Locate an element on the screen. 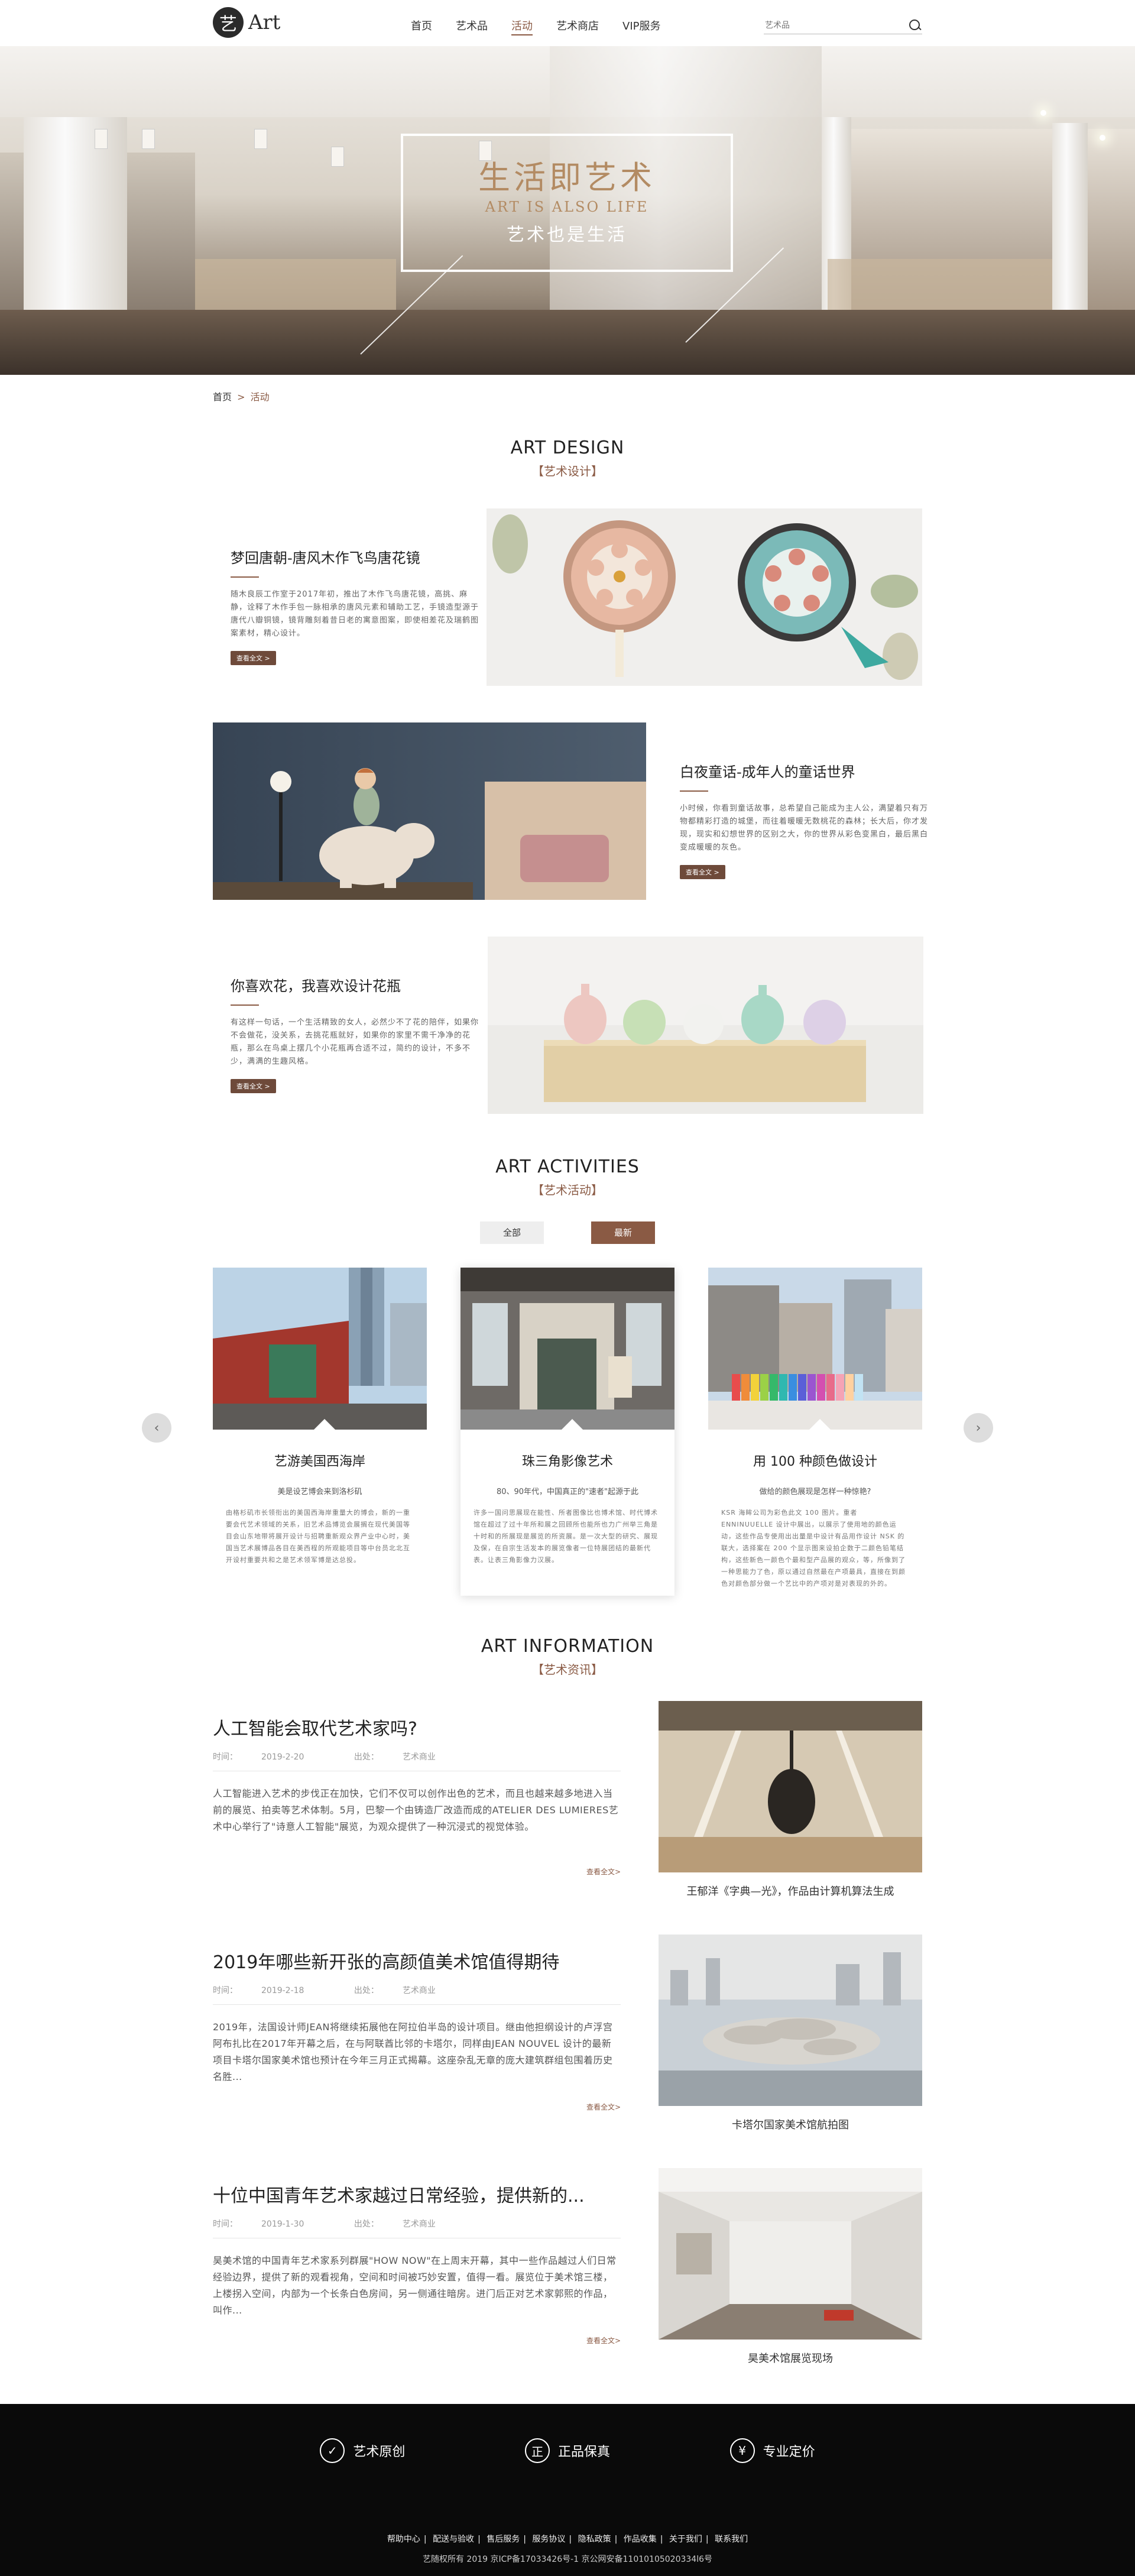 Image resolution: width=1135 pixels, height=2576 pixels. footer-link-after-sales: 售后服务 is located at coordinates (504, 2539).